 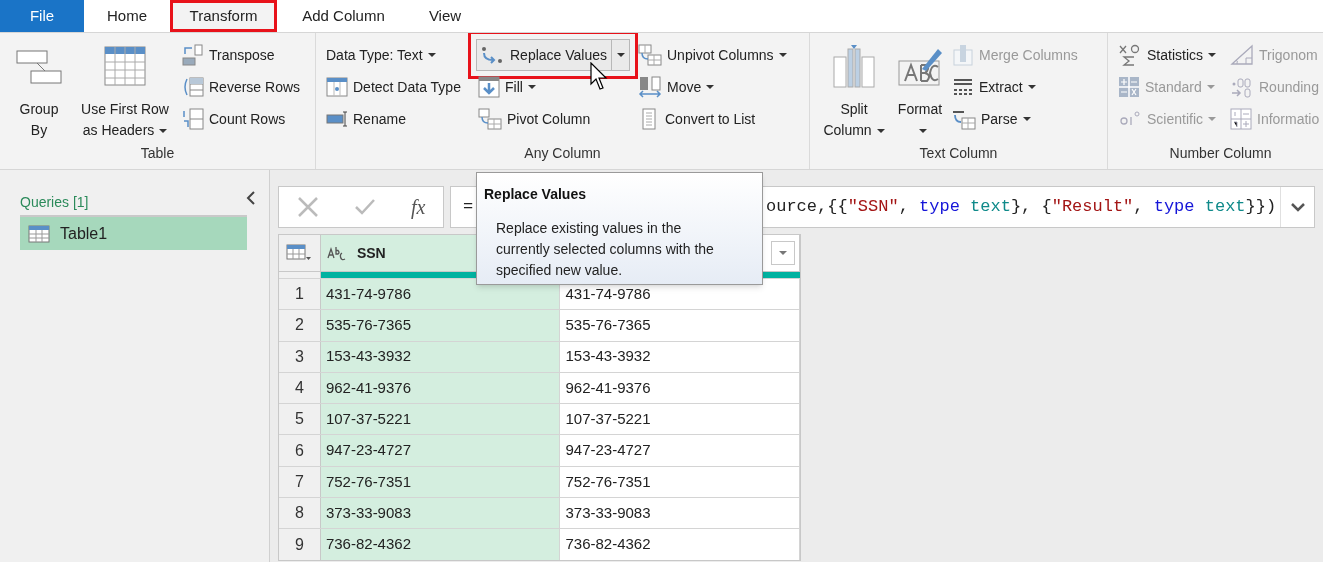 I want to click on row-number: 5, so click(x=300, y=419).